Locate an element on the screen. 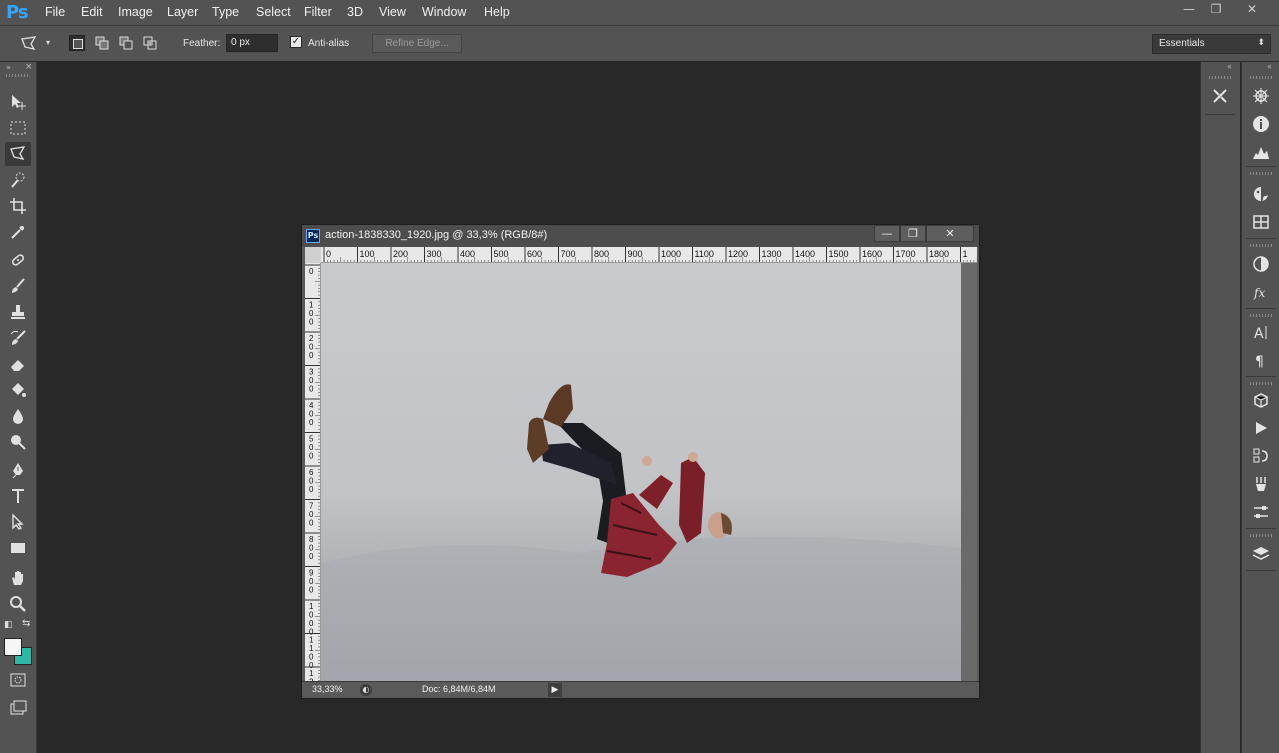 This screenshot has height=753, width=1279. styles-panel-button: fx is located at coordinates (1261, 292).